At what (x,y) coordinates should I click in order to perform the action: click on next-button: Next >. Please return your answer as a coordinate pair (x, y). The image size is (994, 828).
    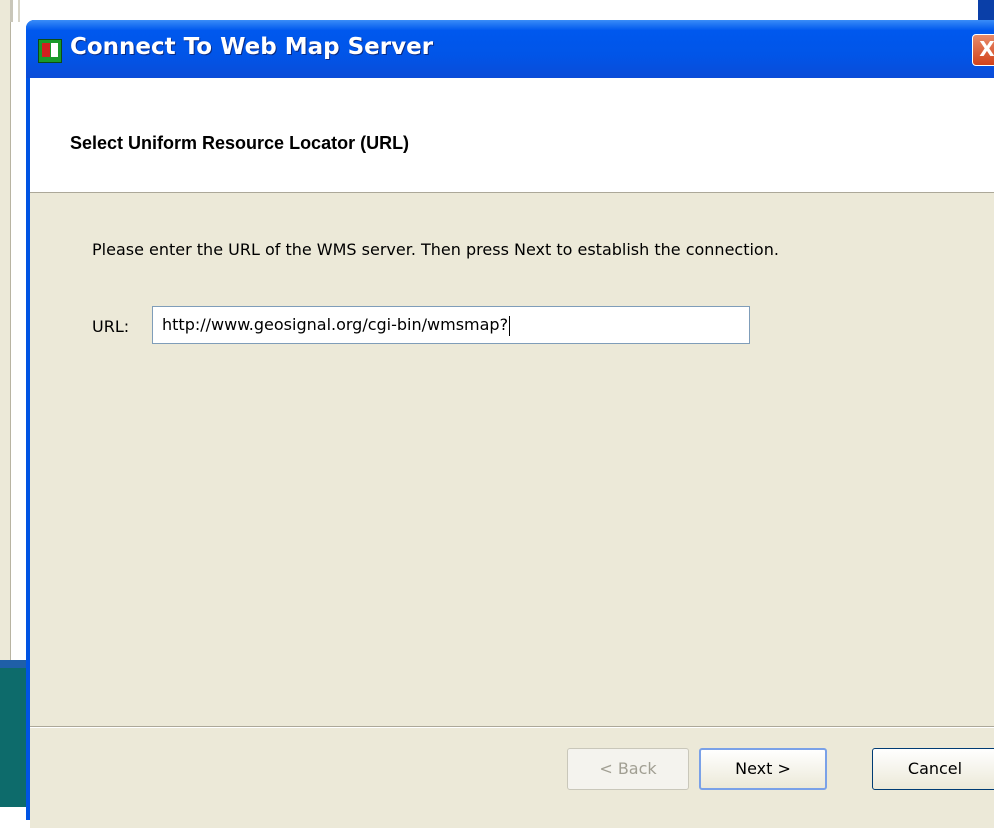
    Looking at the image, I should click on (763, 769).